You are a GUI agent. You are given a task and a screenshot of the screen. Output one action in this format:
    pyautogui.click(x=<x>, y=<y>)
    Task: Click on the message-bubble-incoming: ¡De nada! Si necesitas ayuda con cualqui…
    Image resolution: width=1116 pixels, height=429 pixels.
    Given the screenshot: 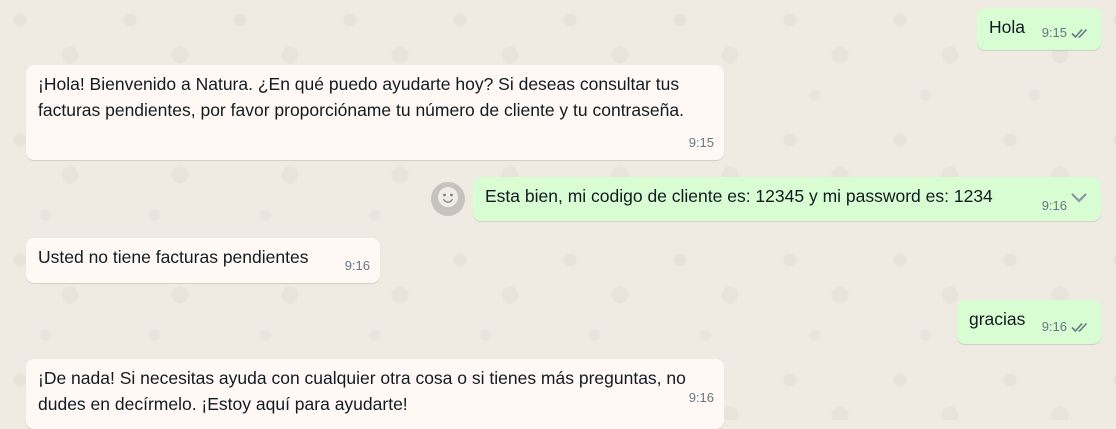 What is the action you would take?
    pyautogui.click(x=375, y=394)
    